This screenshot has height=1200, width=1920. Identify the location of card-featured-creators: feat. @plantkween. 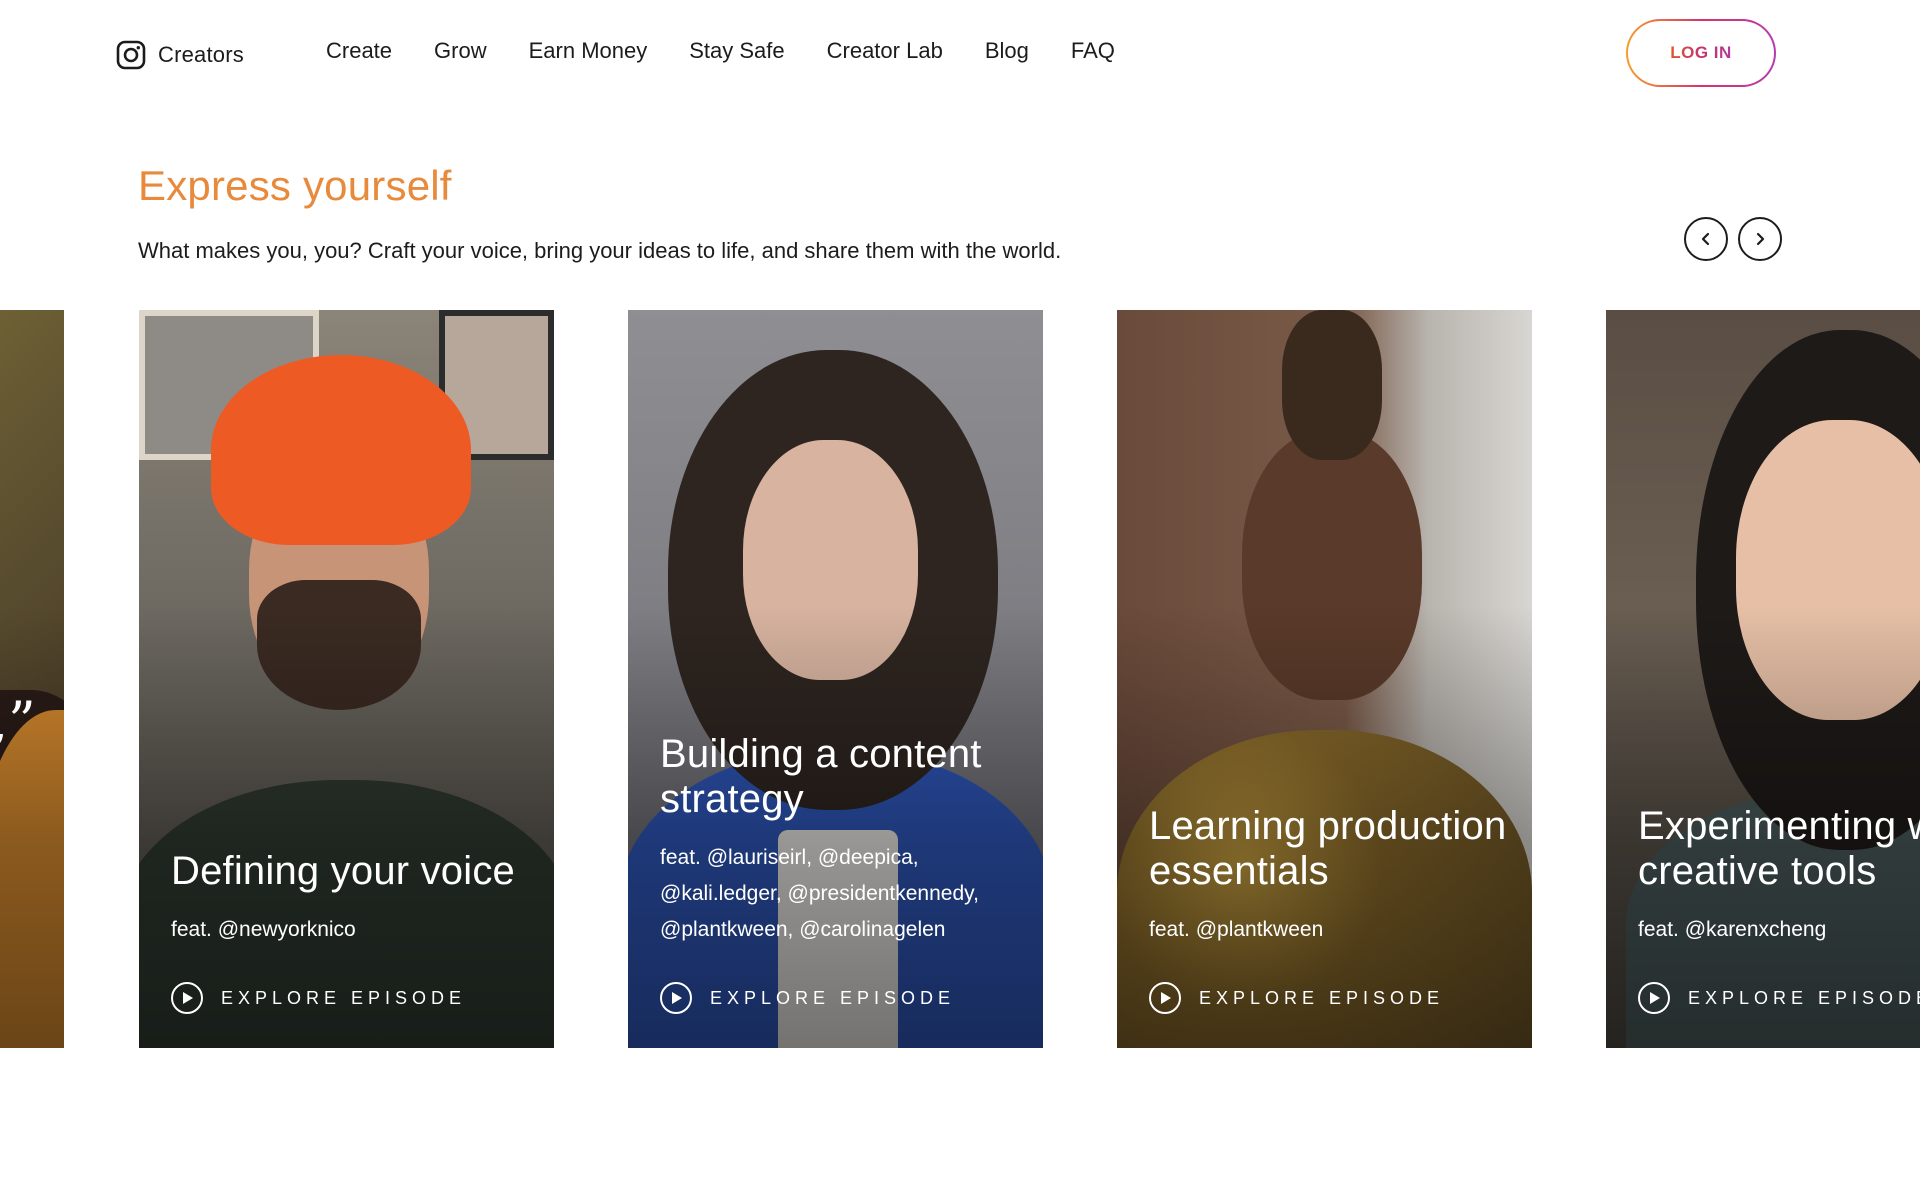
(1236, 929).